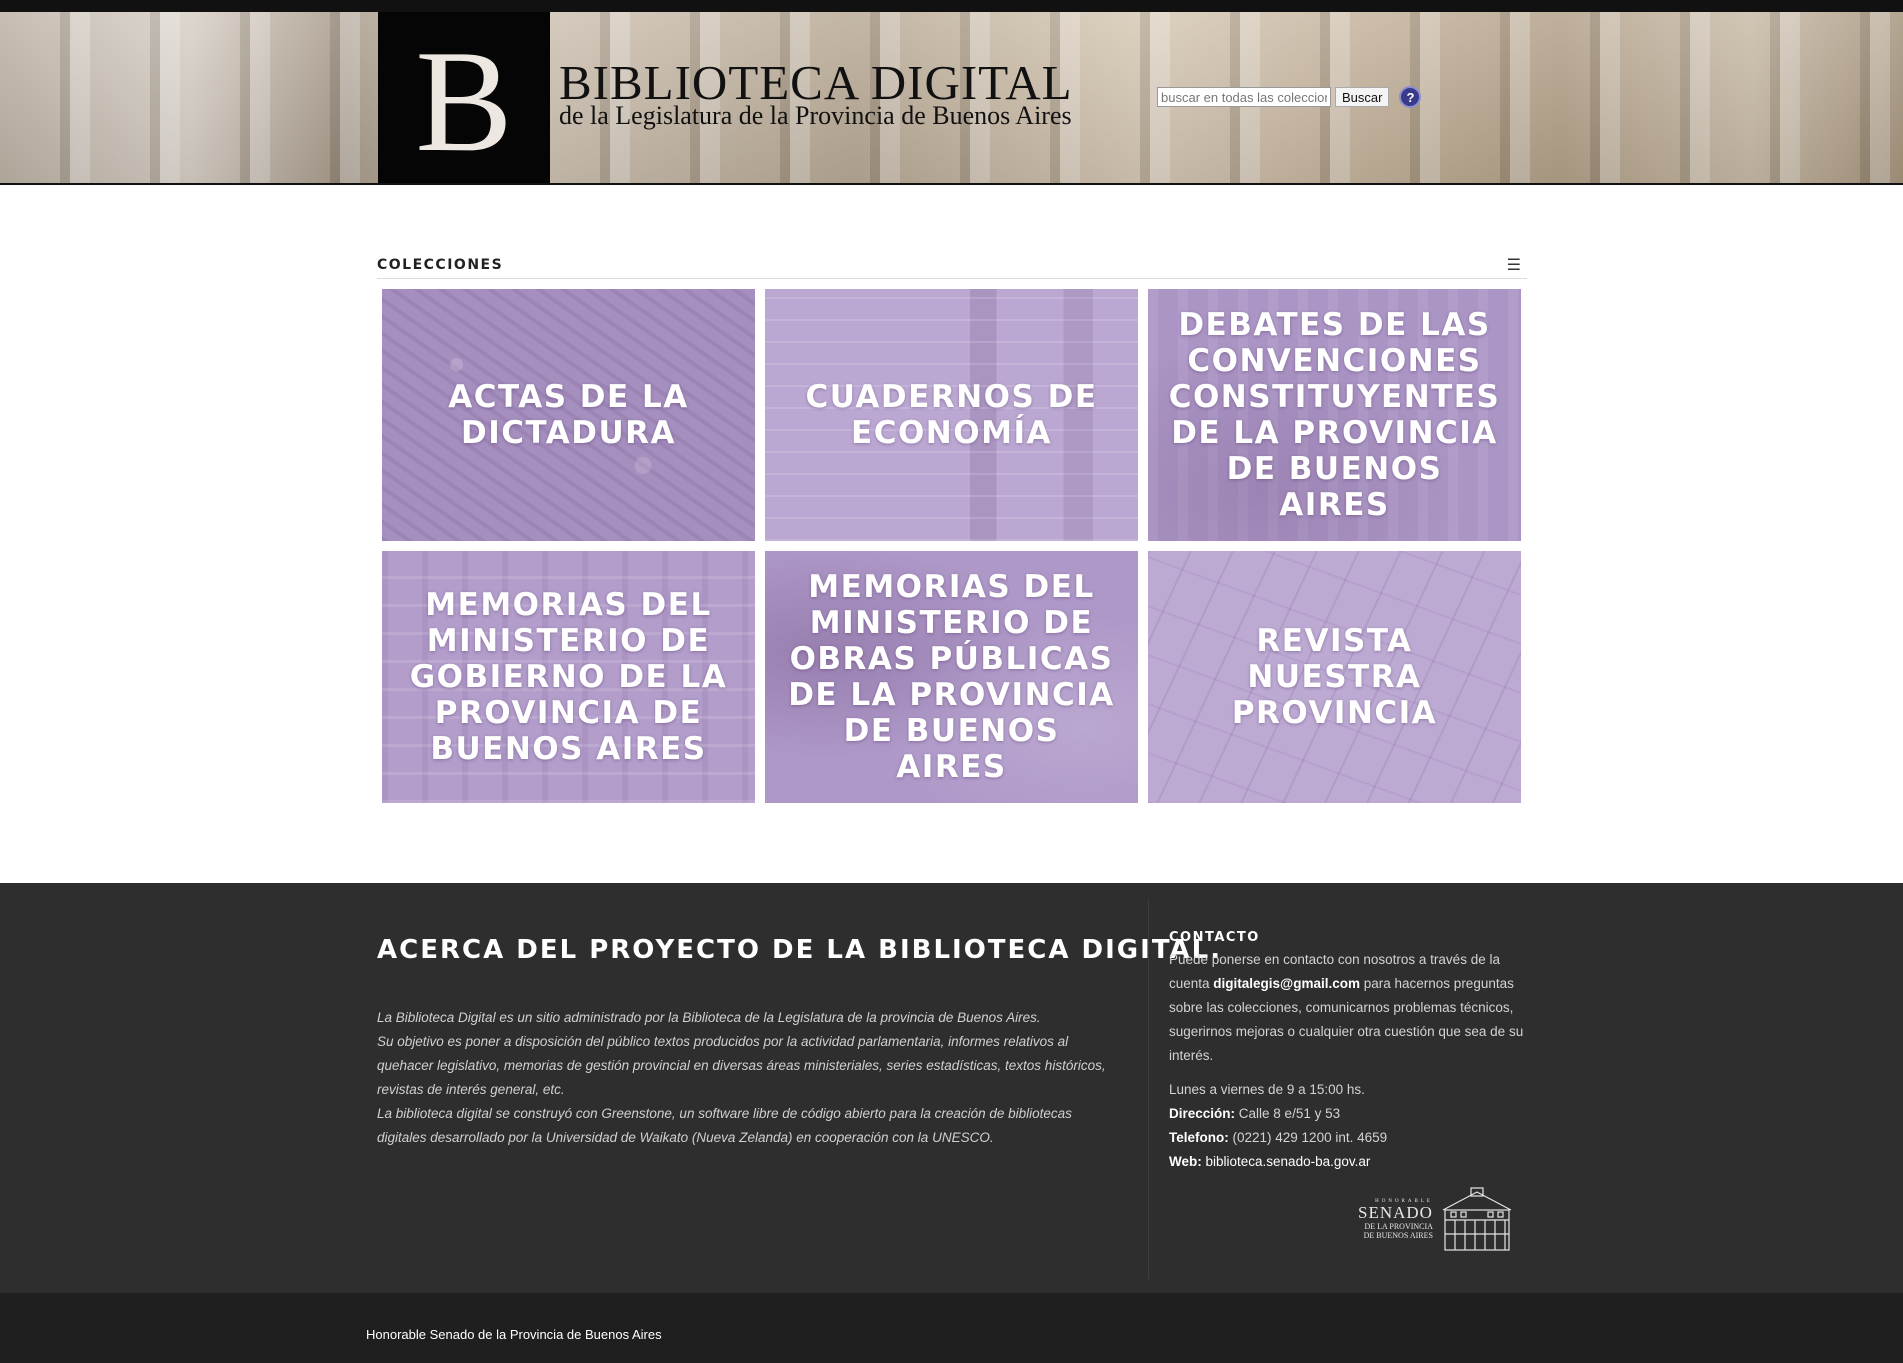 This screenshot has height=1363, width=1903. Describe the element at coordinates (1286, 983) in the screenshot. I see `contact-email: digitalegis@gmail.com` at that location.